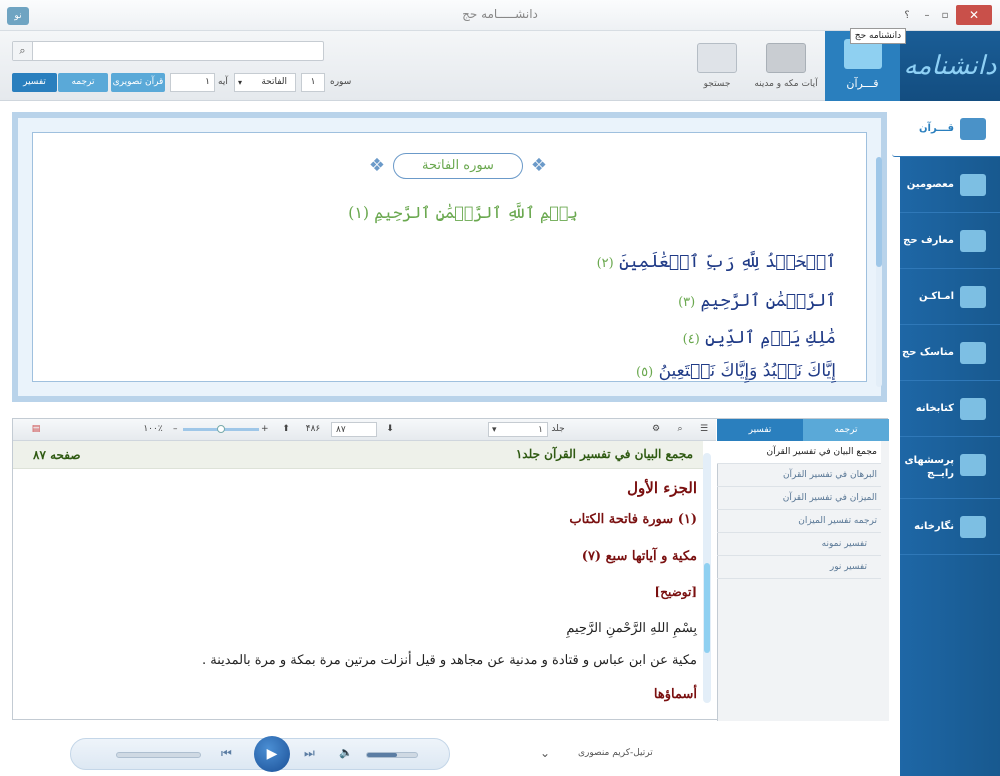  I want to click on verse-text: مَٰلِكِ يَوۡمِ ٱلدِّينِ, so click(770, 338).